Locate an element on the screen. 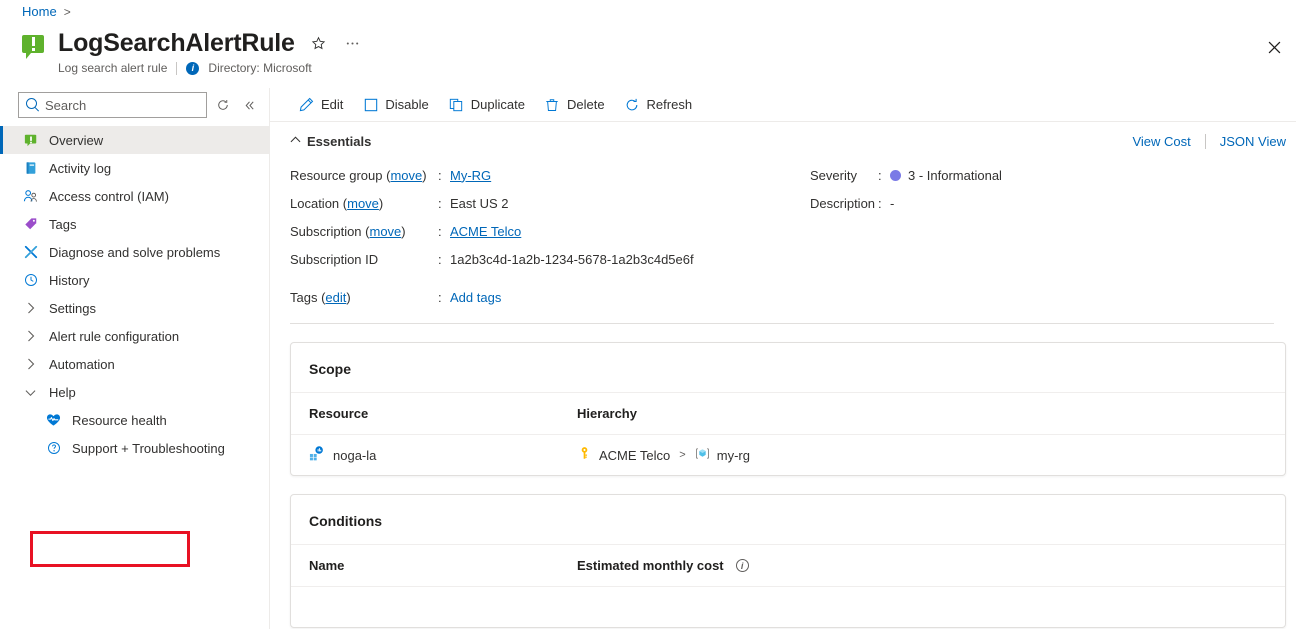  heart-pulse-icon is located at coordinates (53, 420).